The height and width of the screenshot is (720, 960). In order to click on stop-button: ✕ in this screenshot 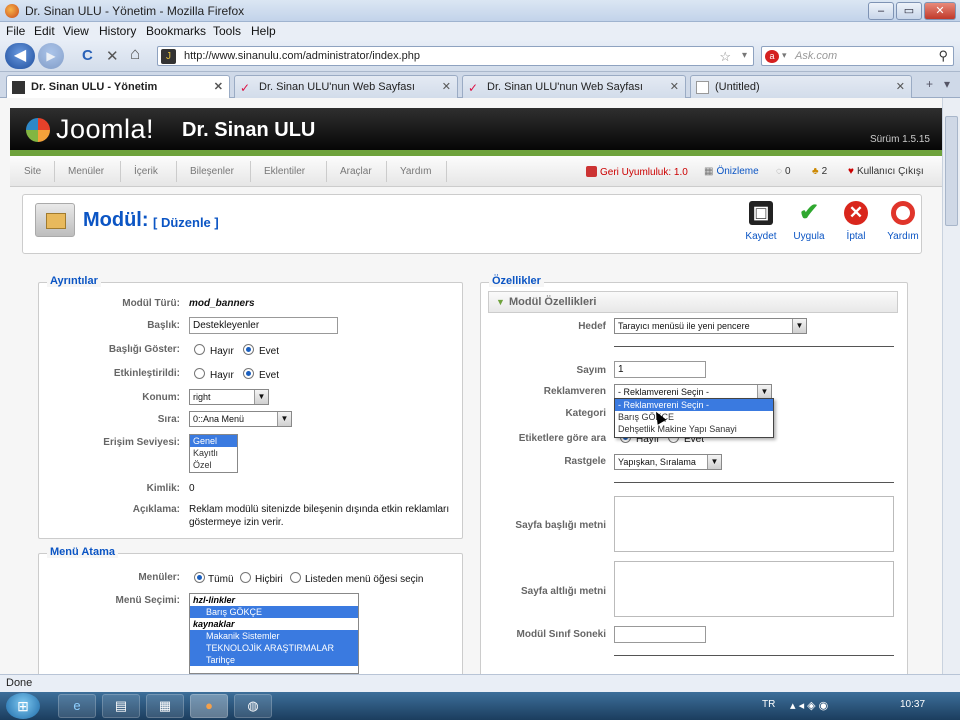, I will do `click(112, 56)`.